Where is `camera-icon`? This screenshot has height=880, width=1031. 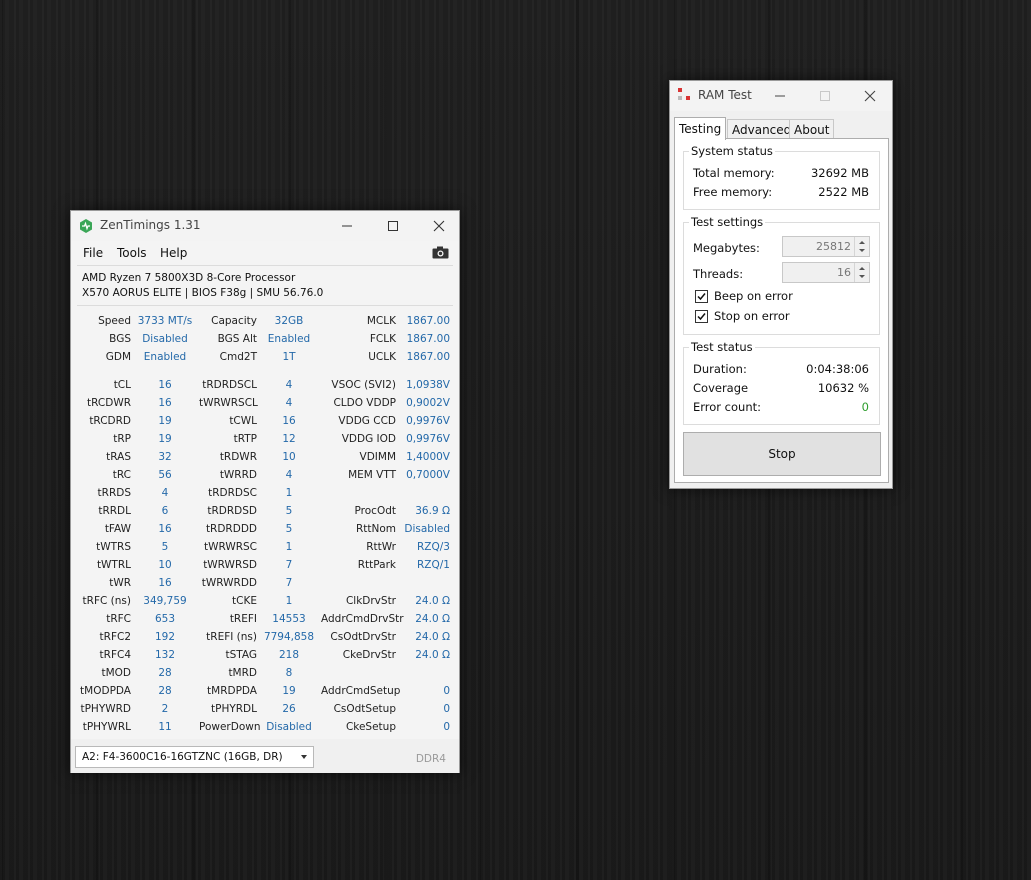
camera-icon is located at coordinates (440, 252).